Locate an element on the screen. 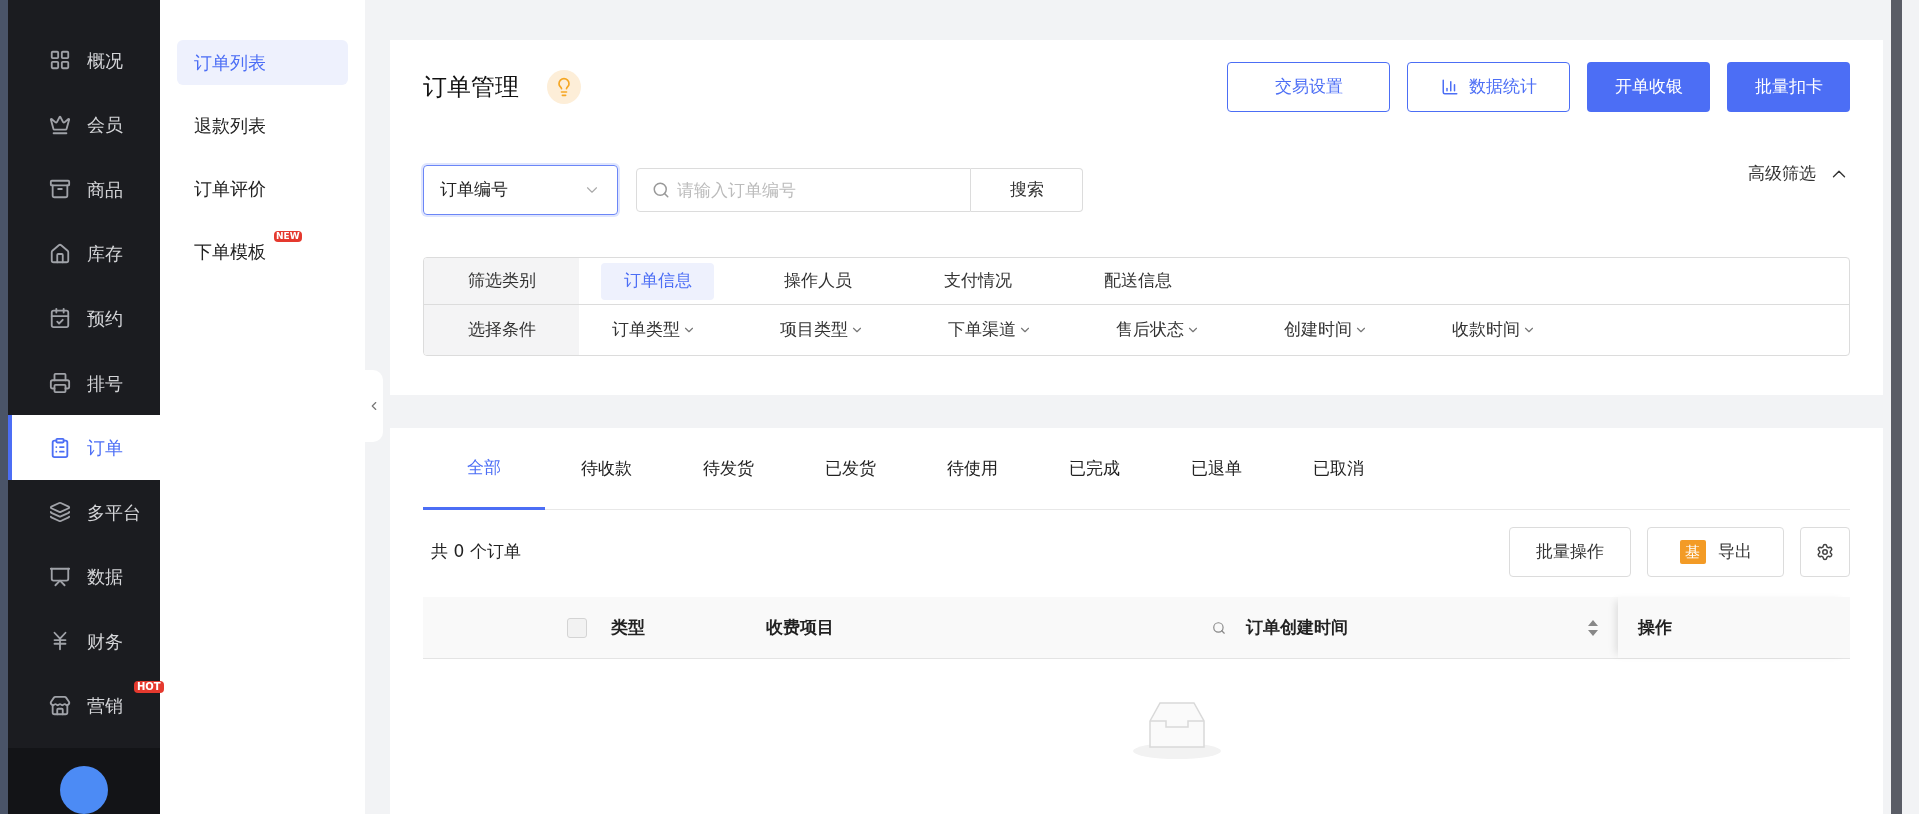 This screenshot has width=1919, height=814. grid-icon is located at coordinates (60, 60).